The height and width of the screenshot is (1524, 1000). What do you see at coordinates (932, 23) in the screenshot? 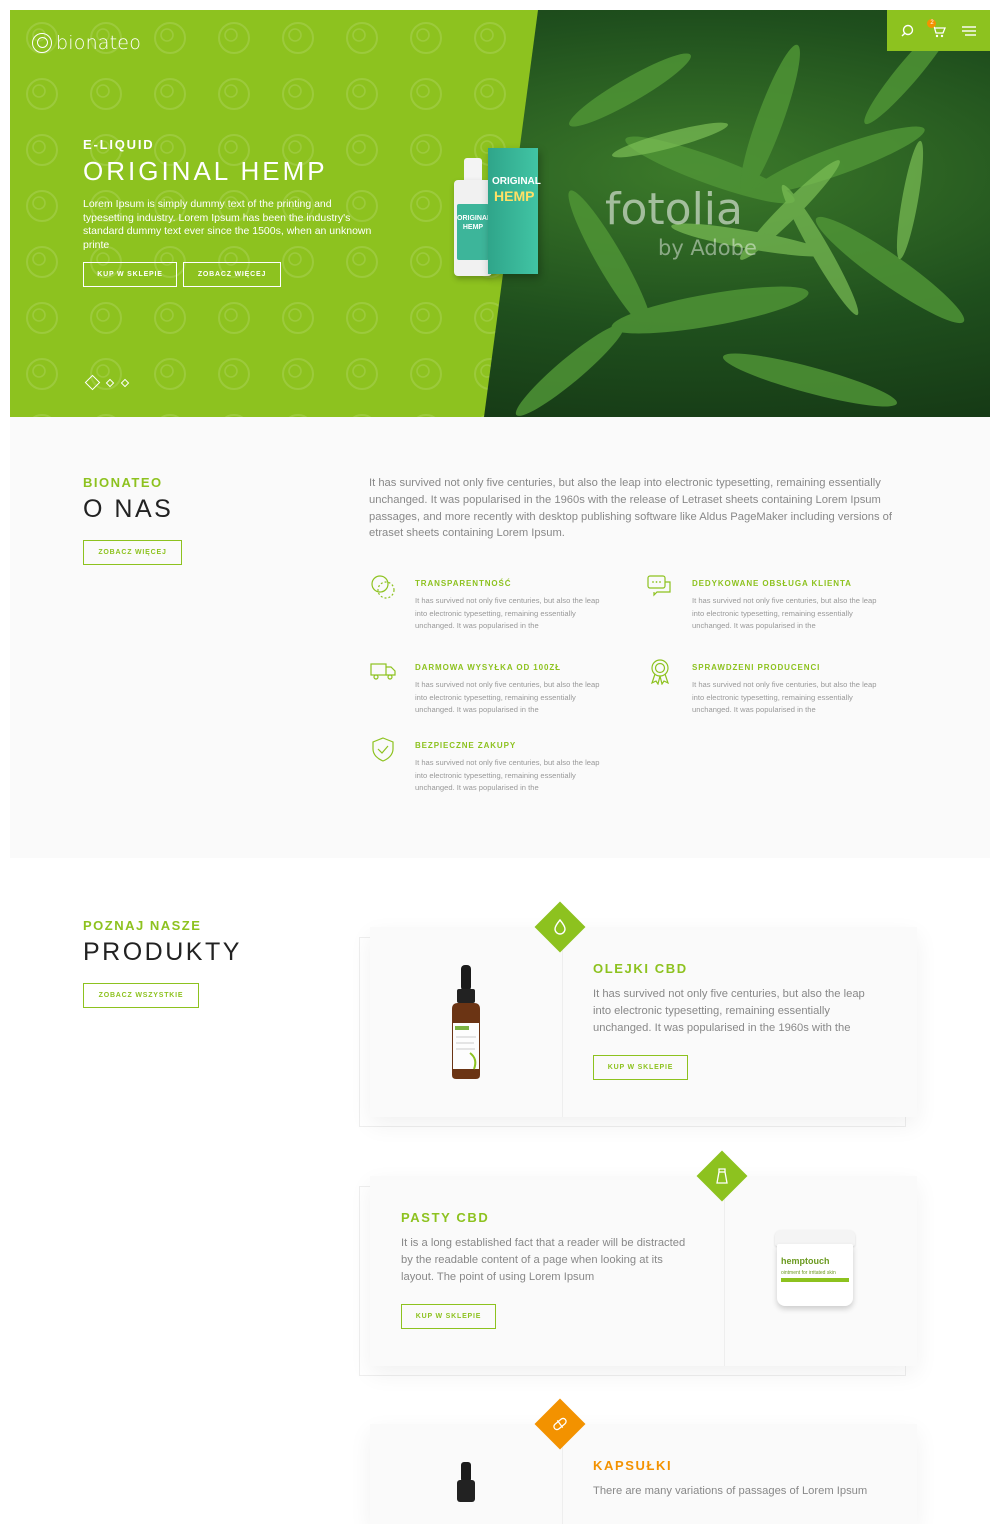
I see `cart-count-badge: 2` at bounding box center [932, 23].